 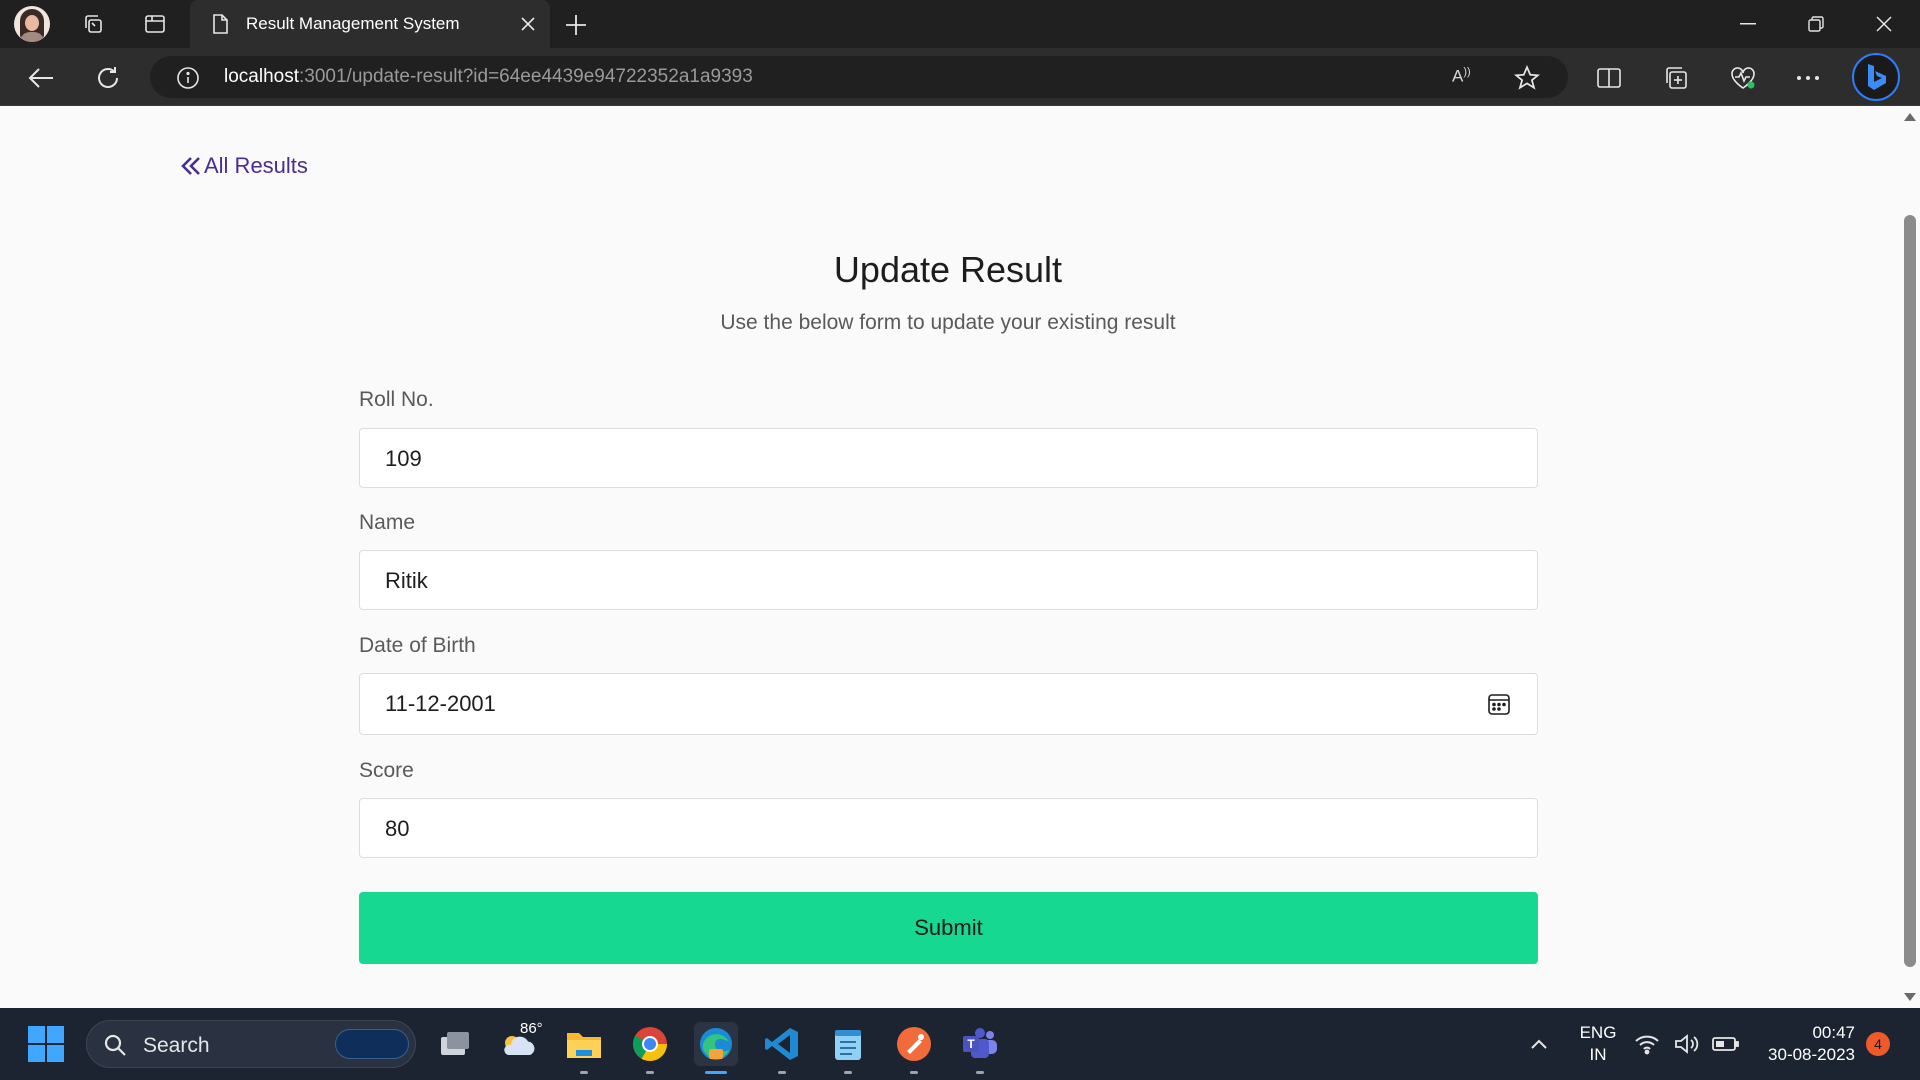 What do you see at coordinates (1910, 117) in the screenshot?
I see `scroll-up-icon` at bounding box center [1910, 117].